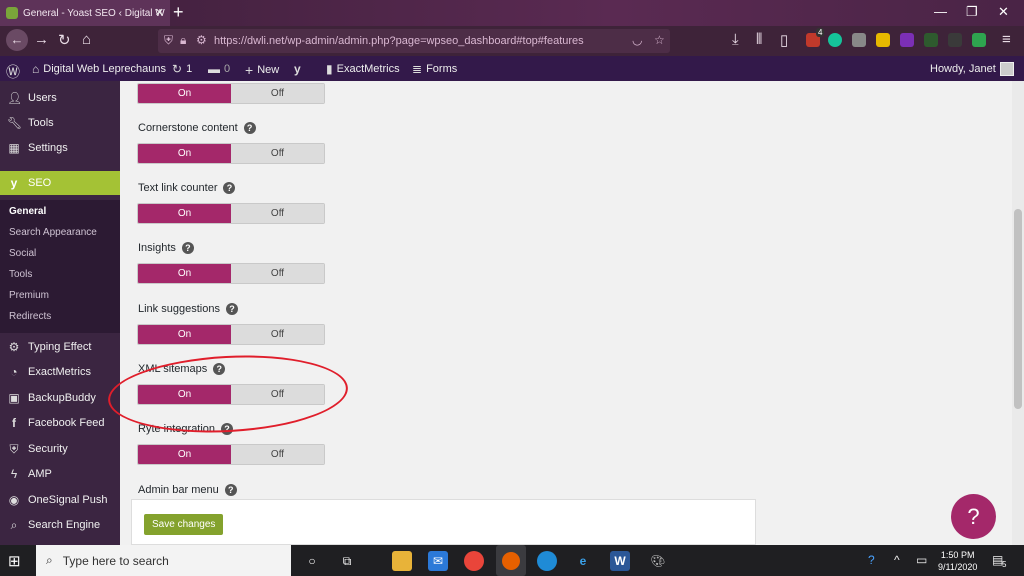 The width and height of the screenshot is (1024, 576). What do you see at coordinates (168, 40) in the screenshot?
I see `shield-icon: ⛨` at bounding box center [168, 40].